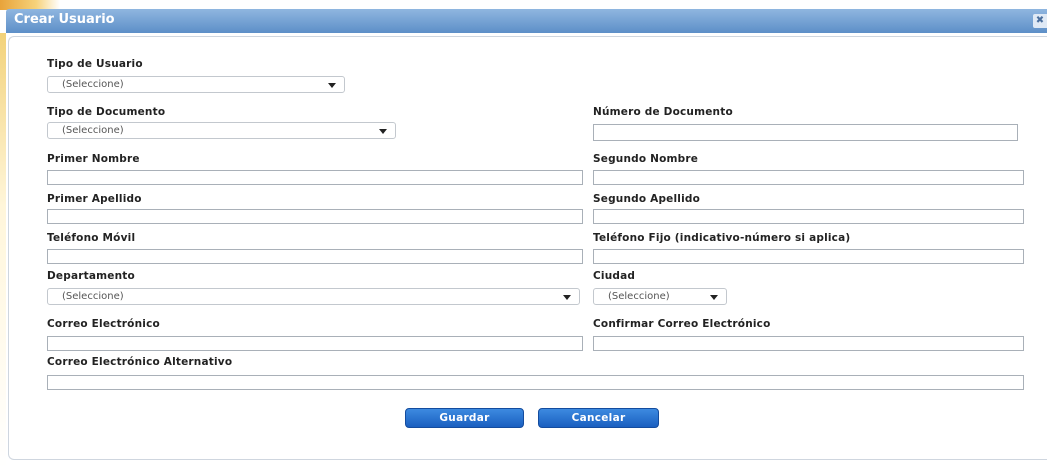 This screenshot has width=1047, height=468. What do you see at coordinates (315, 216) in the screenshot?
I see `primer-apellido-input` at bounding box center [315, 216].